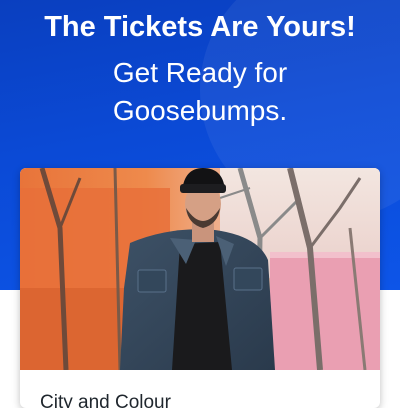 Image resolution: width=400 pixels, height=408 pixels. I want to click on subline-line-2: Goosebumps., so click(200, 110).